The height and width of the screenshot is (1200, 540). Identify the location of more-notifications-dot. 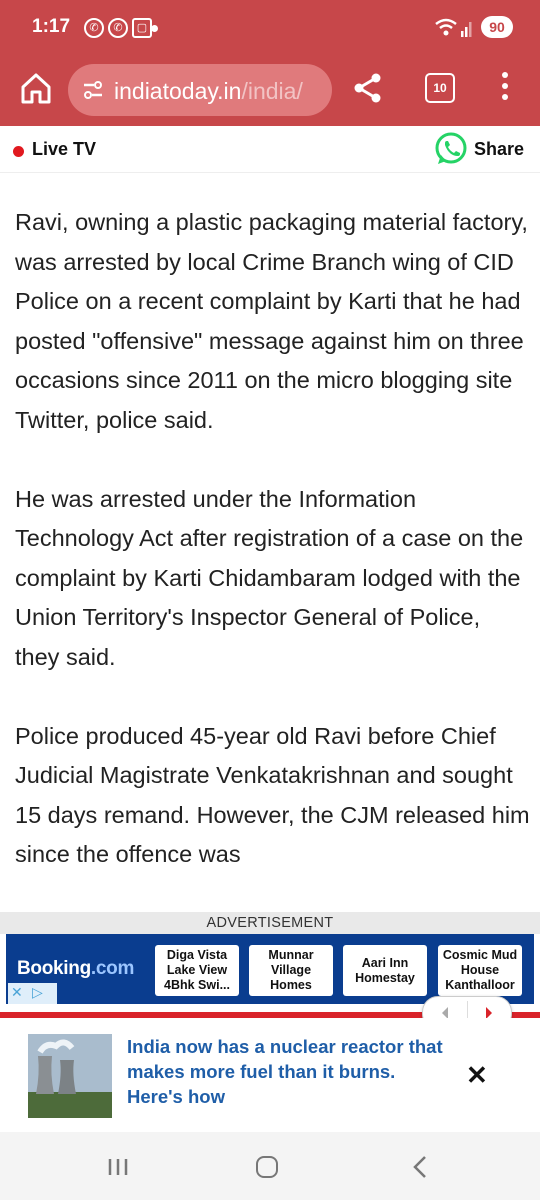
(154, 28).